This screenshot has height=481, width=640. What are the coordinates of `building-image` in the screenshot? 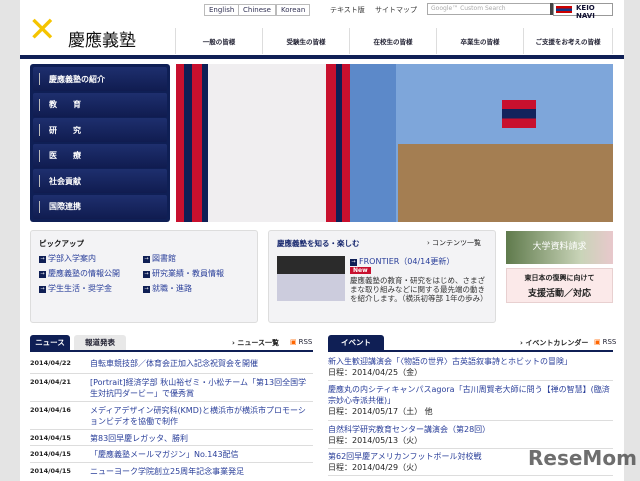 It's located at (505, 183).